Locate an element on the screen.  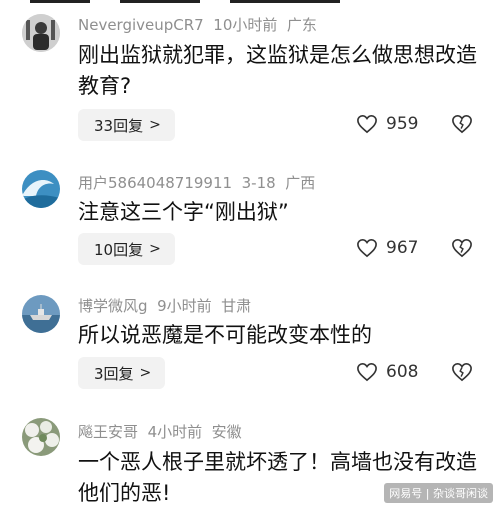
replies-button: 10回复 > is located at coordinates (126, 249).